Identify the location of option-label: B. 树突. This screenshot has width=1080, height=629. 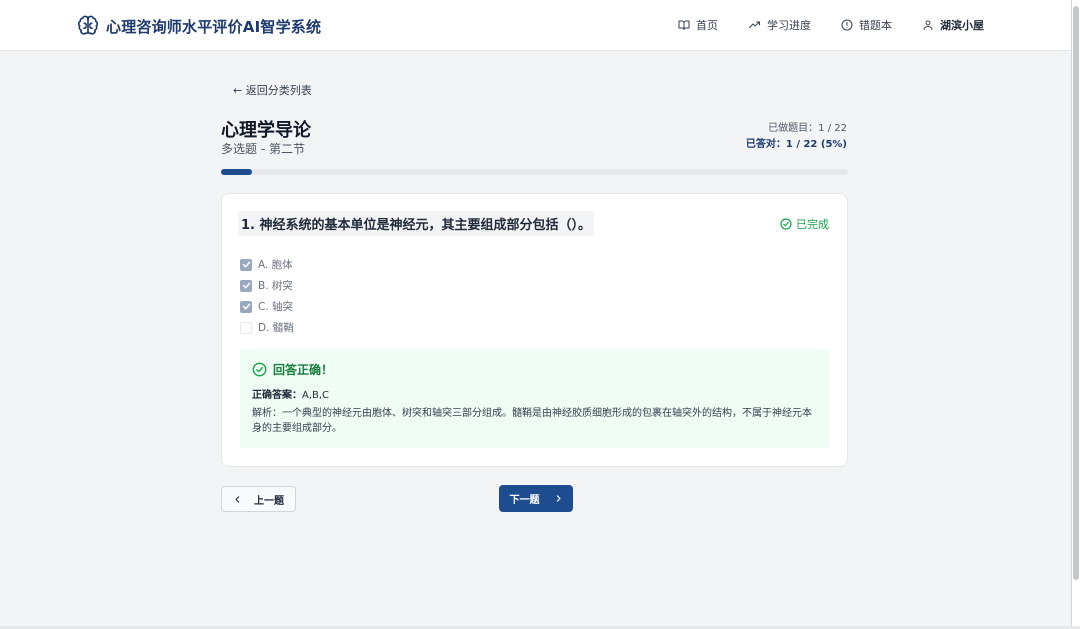
(275, 286).